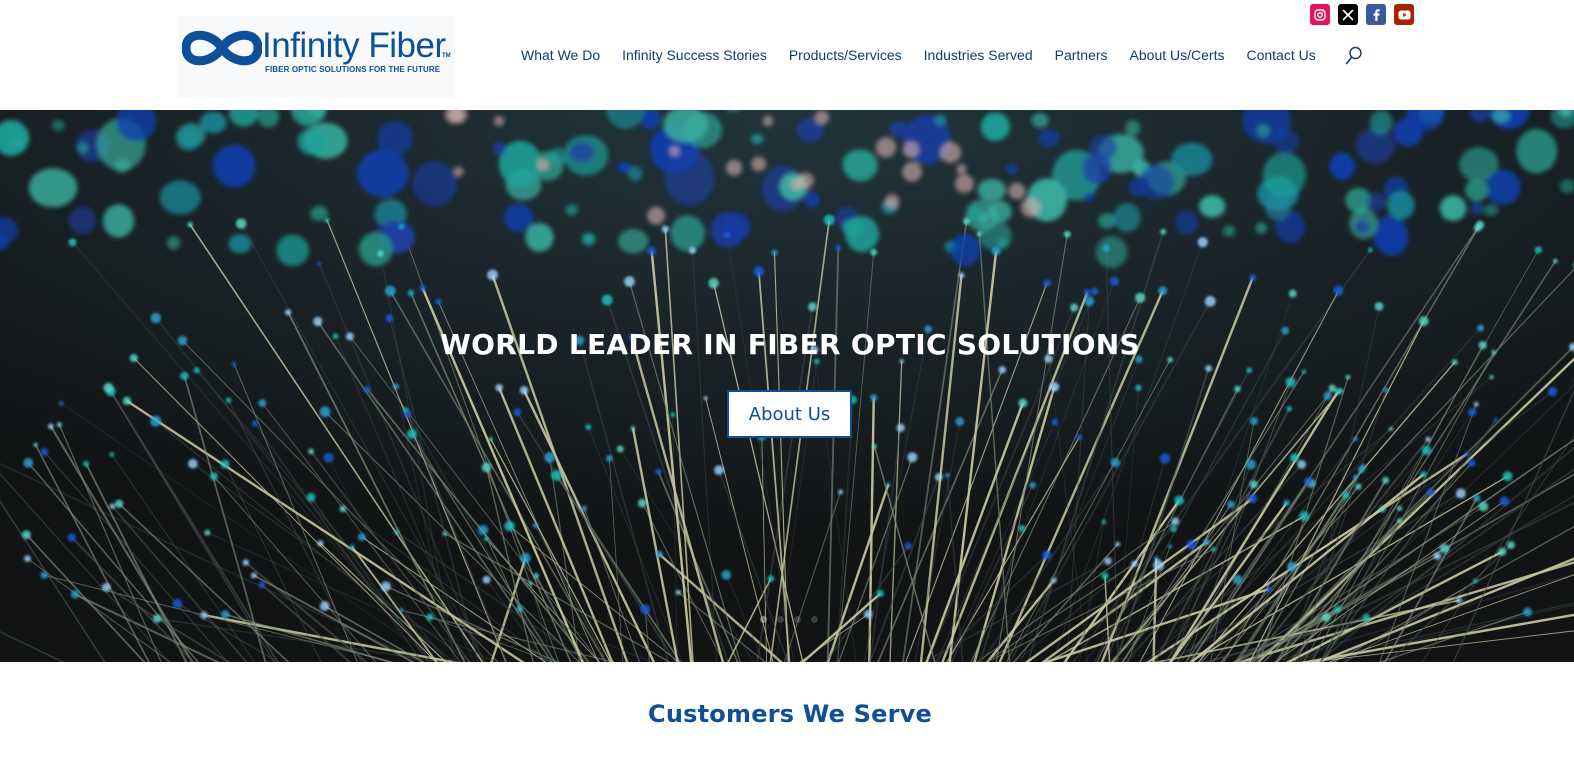  Describe the element at coordinates (1348, 14) in the screenshot. I see `x-twitter-icon` at that location.